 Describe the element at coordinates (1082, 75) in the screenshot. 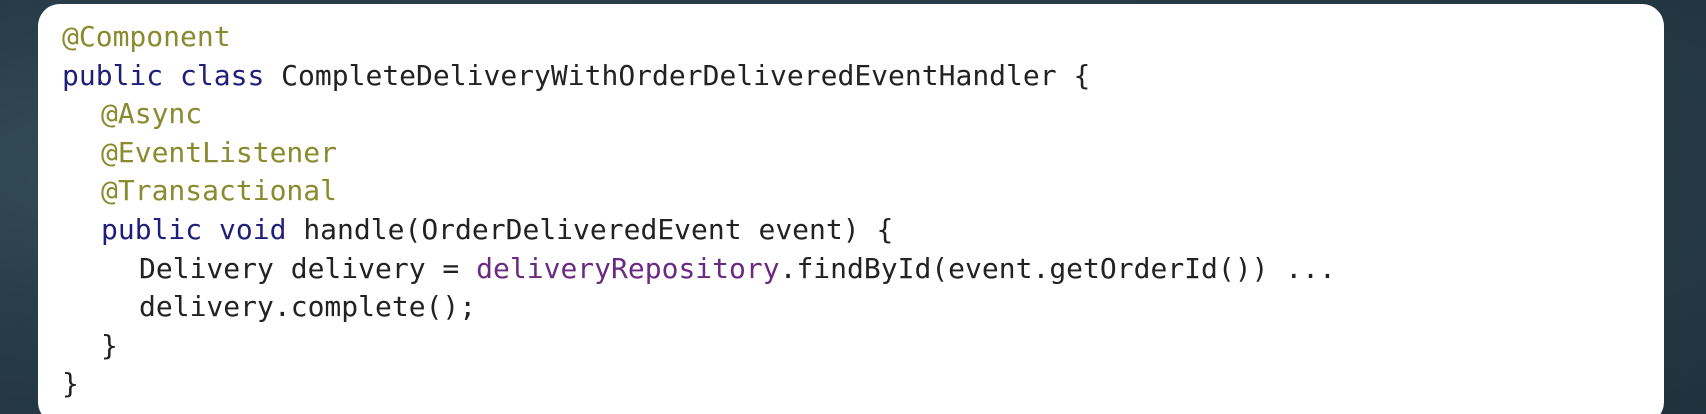

I see `open-brace: {` at that location.